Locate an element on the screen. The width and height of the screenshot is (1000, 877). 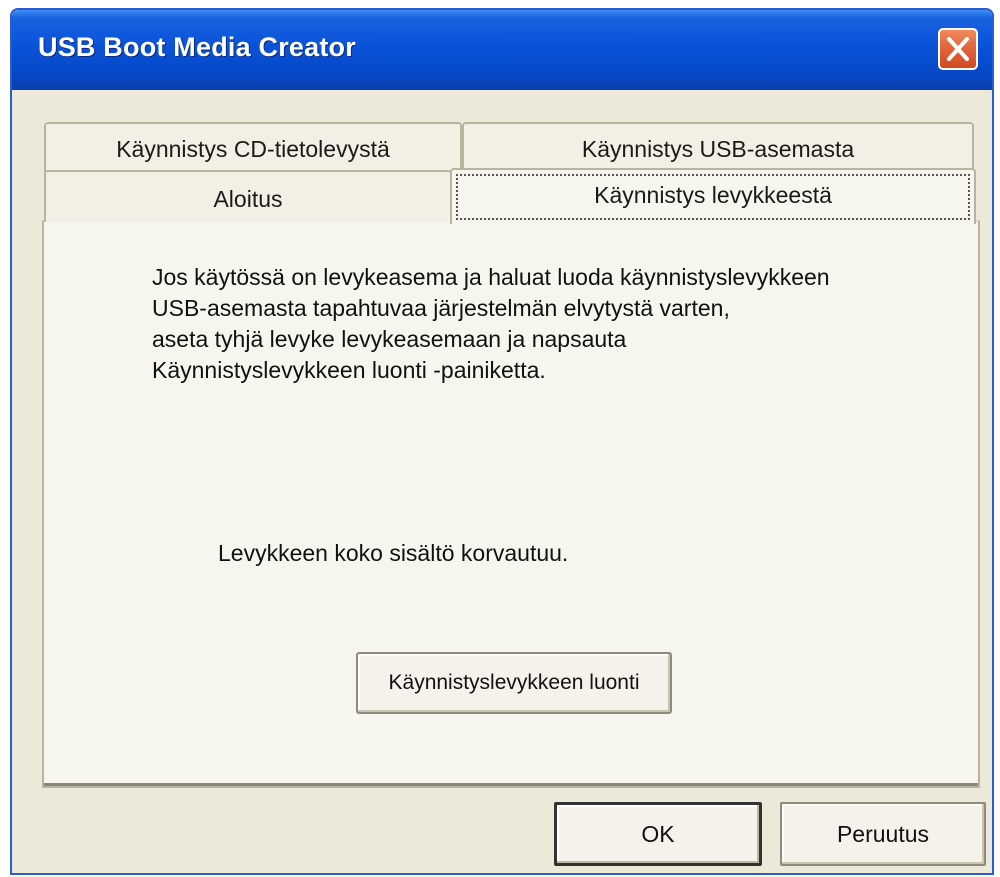
window-title: USB Boot Media Creator is located at coordinates (197, 47).